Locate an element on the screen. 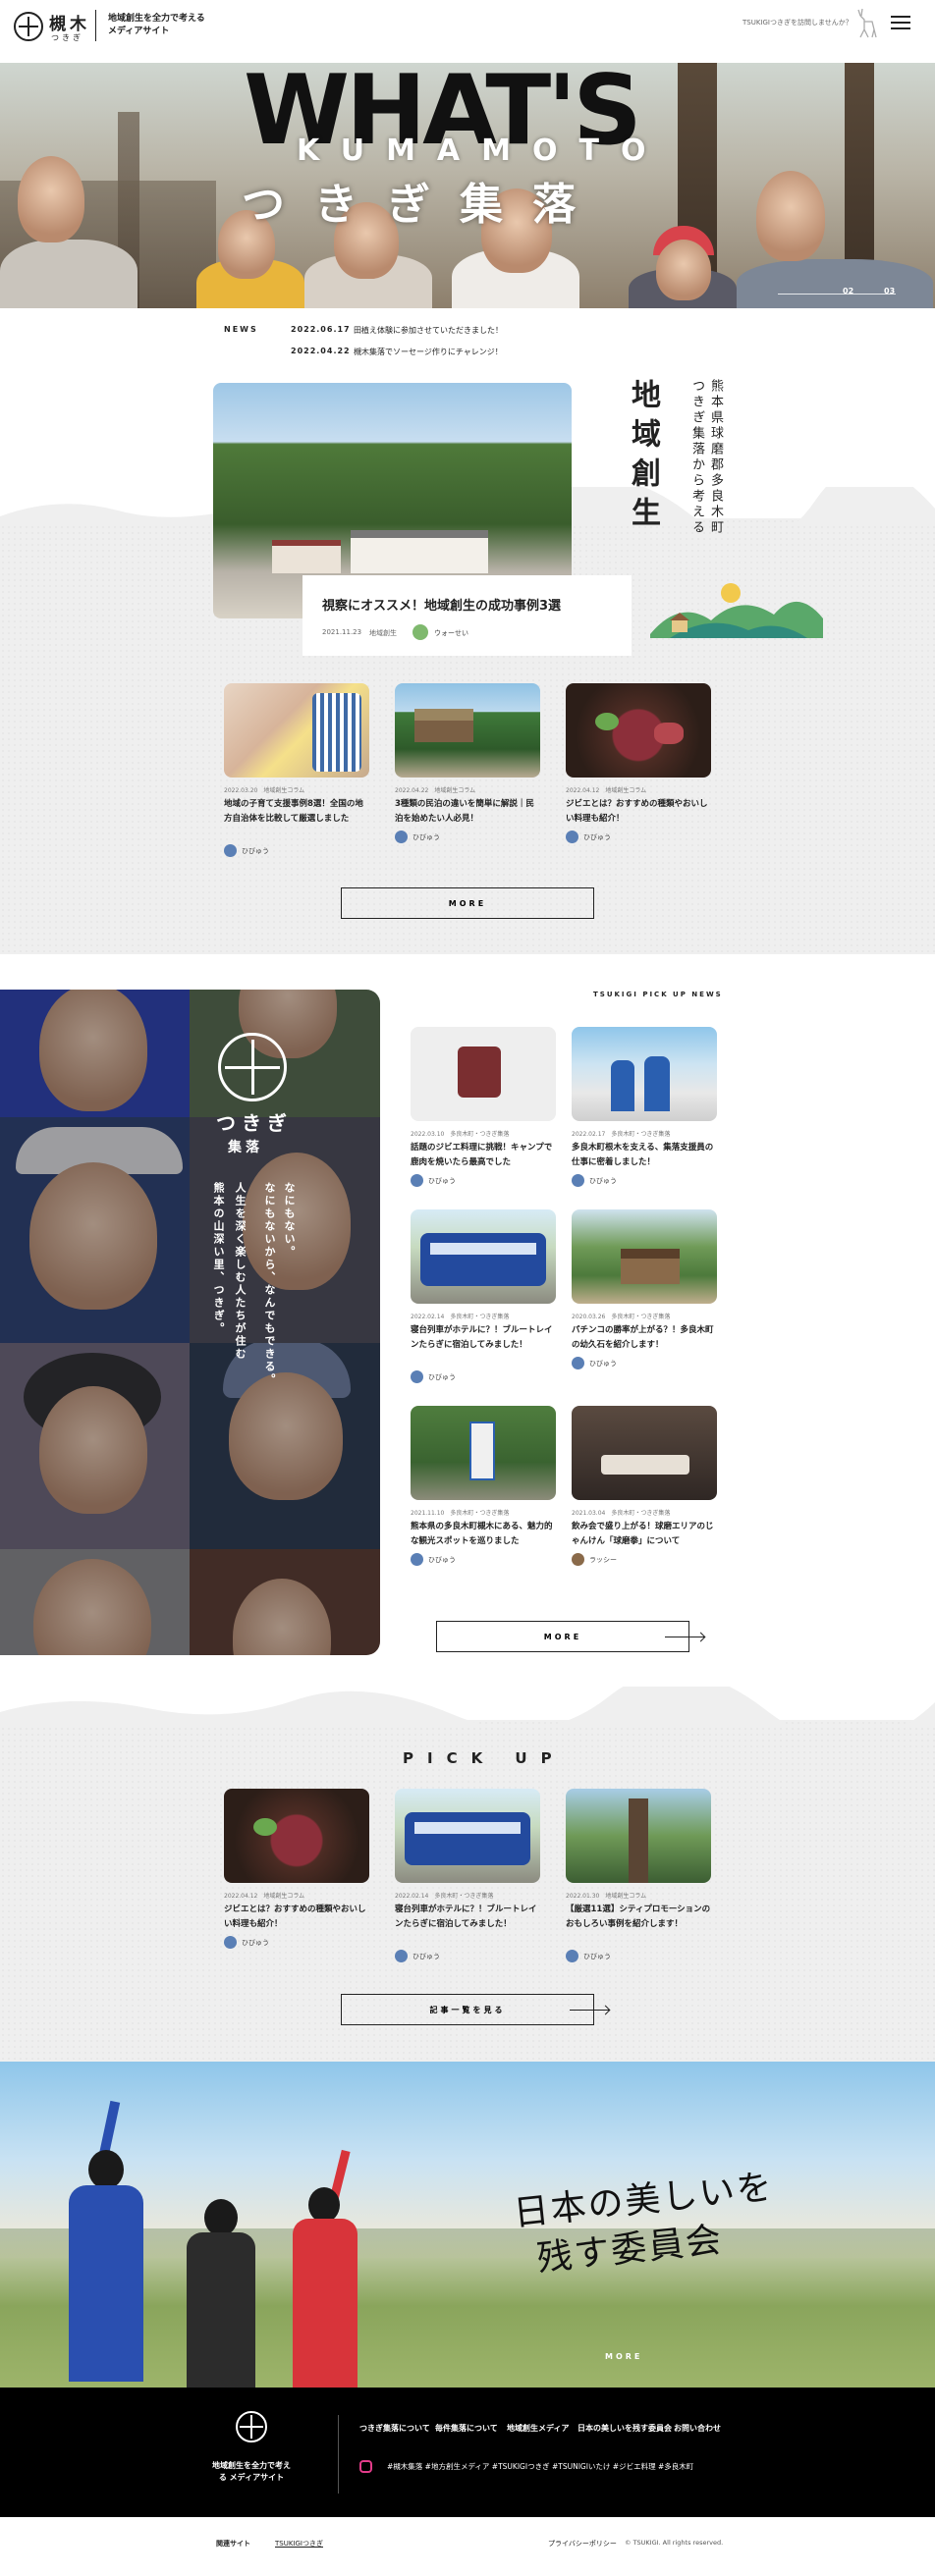 The image size is (935, 2576). menu-hamburger-icon is located at coordinates (900, 22).